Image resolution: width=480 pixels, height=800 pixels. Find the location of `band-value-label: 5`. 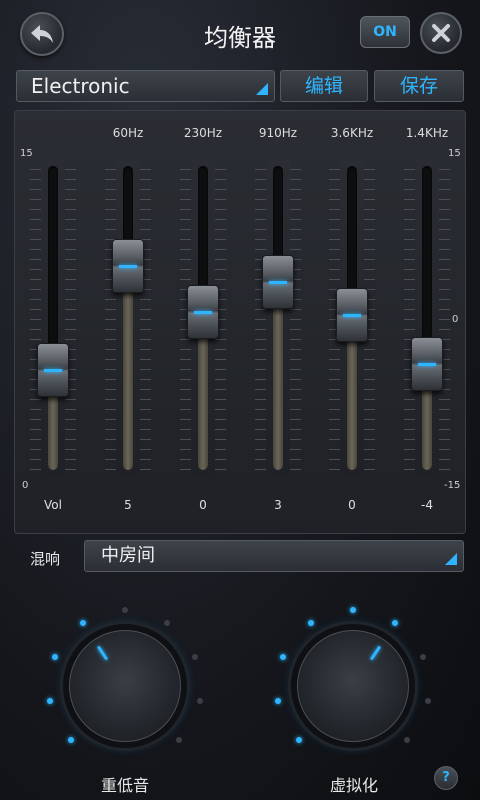

band-value-label: 5 is located at coordinates (128, 505).